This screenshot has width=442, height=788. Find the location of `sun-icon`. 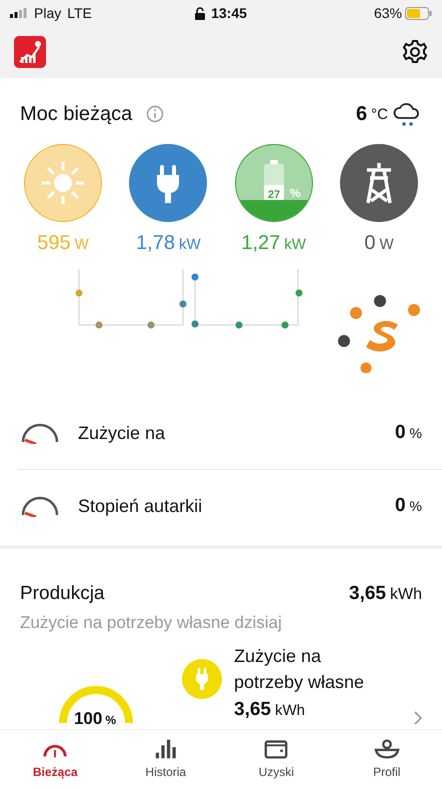

sun-icon is located at coordinates (63, 183).